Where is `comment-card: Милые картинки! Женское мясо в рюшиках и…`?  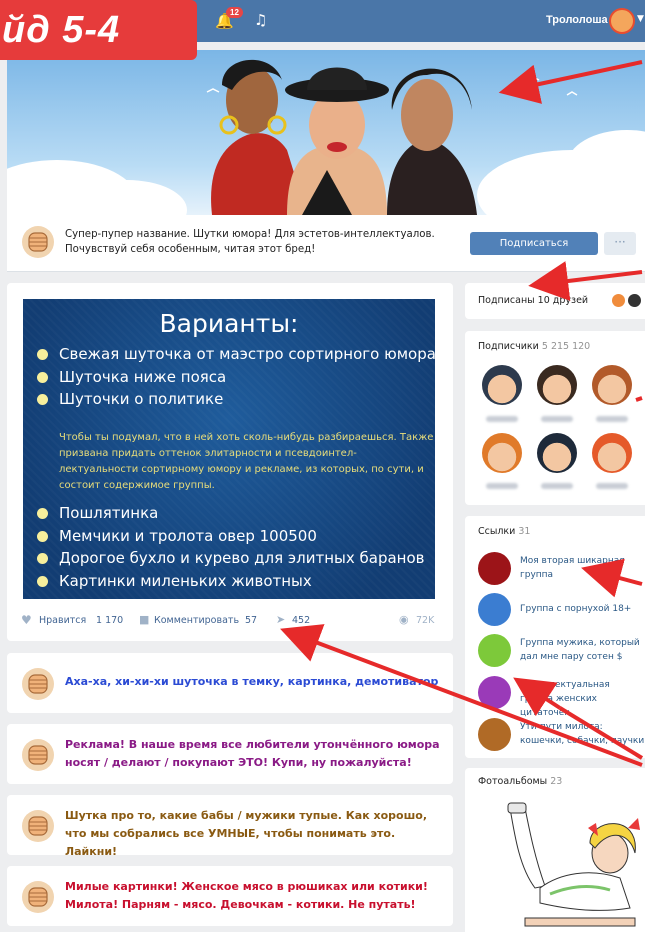
comment-card: Милые картинки! Женское мясо в рюшиках и… is located at coordinates (230, 896).